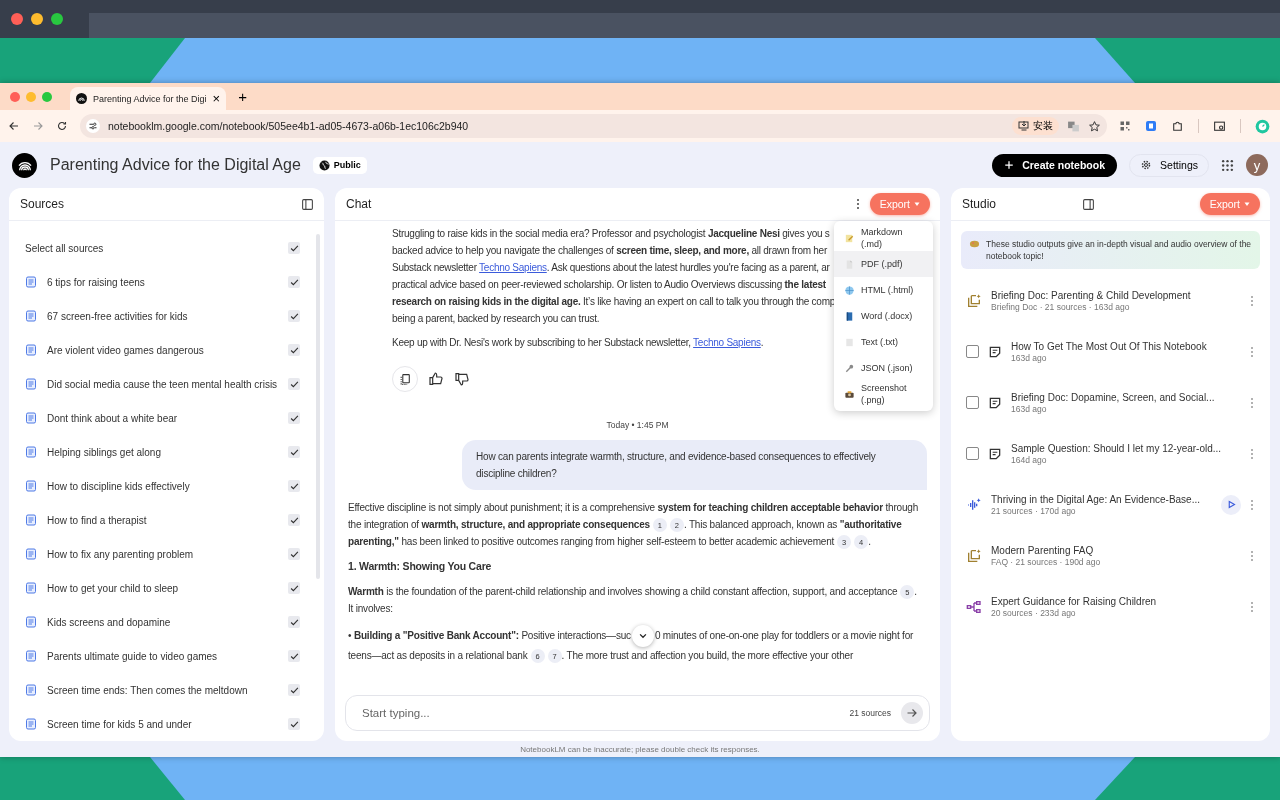 This screenshot has width=1280, height=800. What do you see at coordinates (883, 290) in the screenshot?
I see `menu-item: HTML (.html)` at bounding box center [883, 290].